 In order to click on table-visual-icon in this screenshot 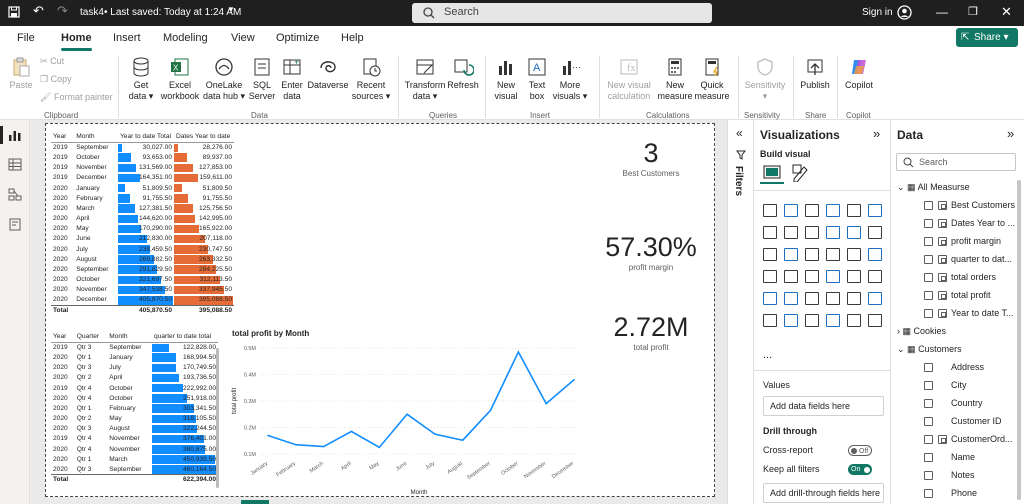, I will do `click(791, 298)`.